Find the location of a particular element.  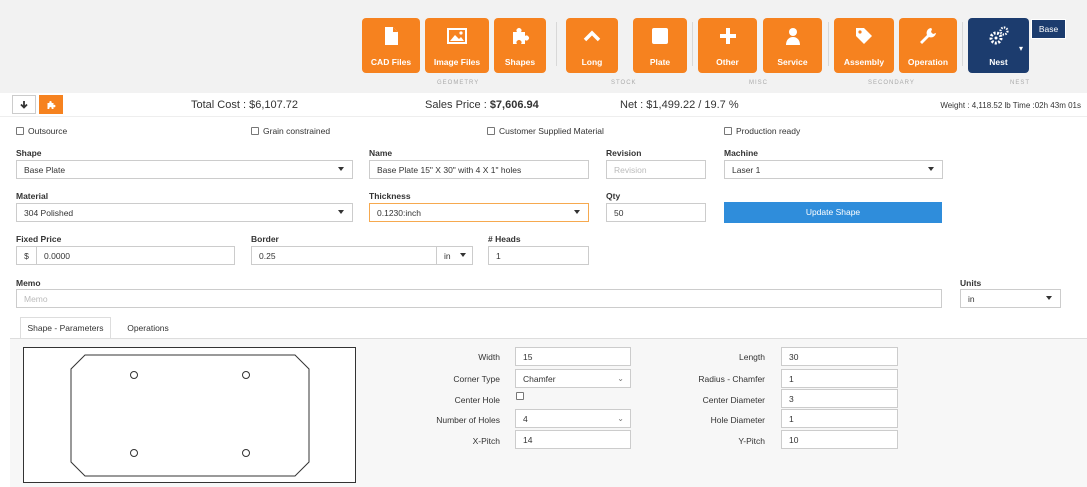

image-icon is located at coordinates (457, 36).